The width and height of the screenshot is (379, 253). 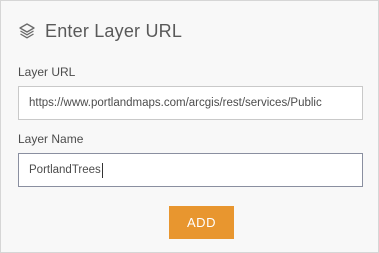 I want to click on text-caret, so click(x=102, y=170).